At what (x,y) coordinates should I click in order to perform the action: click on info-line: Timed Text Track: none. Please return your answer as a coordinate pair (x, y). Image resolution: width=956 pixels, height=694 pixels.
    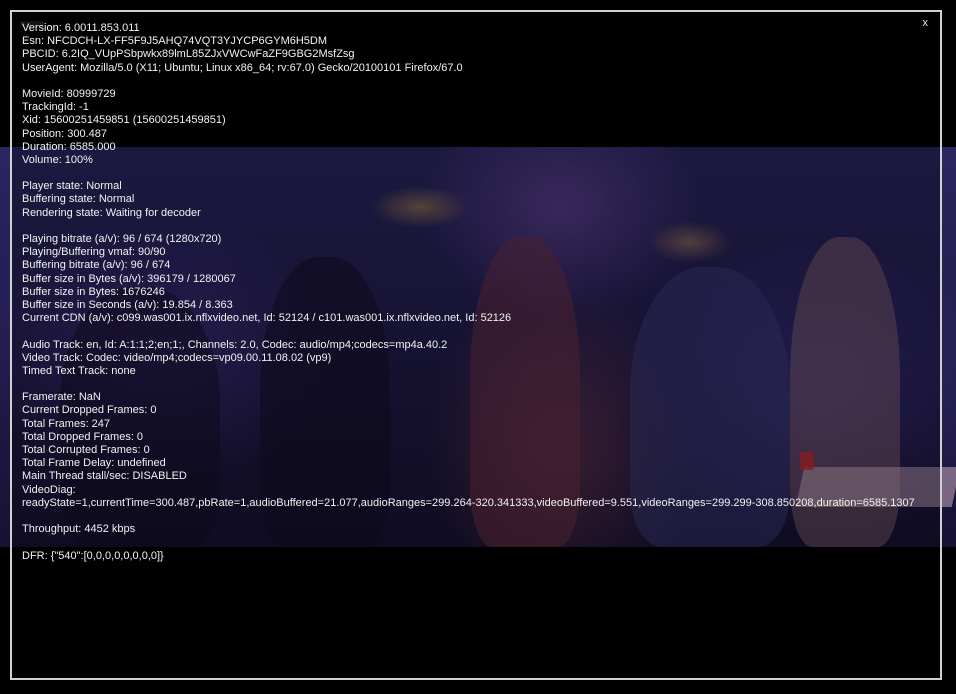
    Looking at the image, I should click on (79, 370).